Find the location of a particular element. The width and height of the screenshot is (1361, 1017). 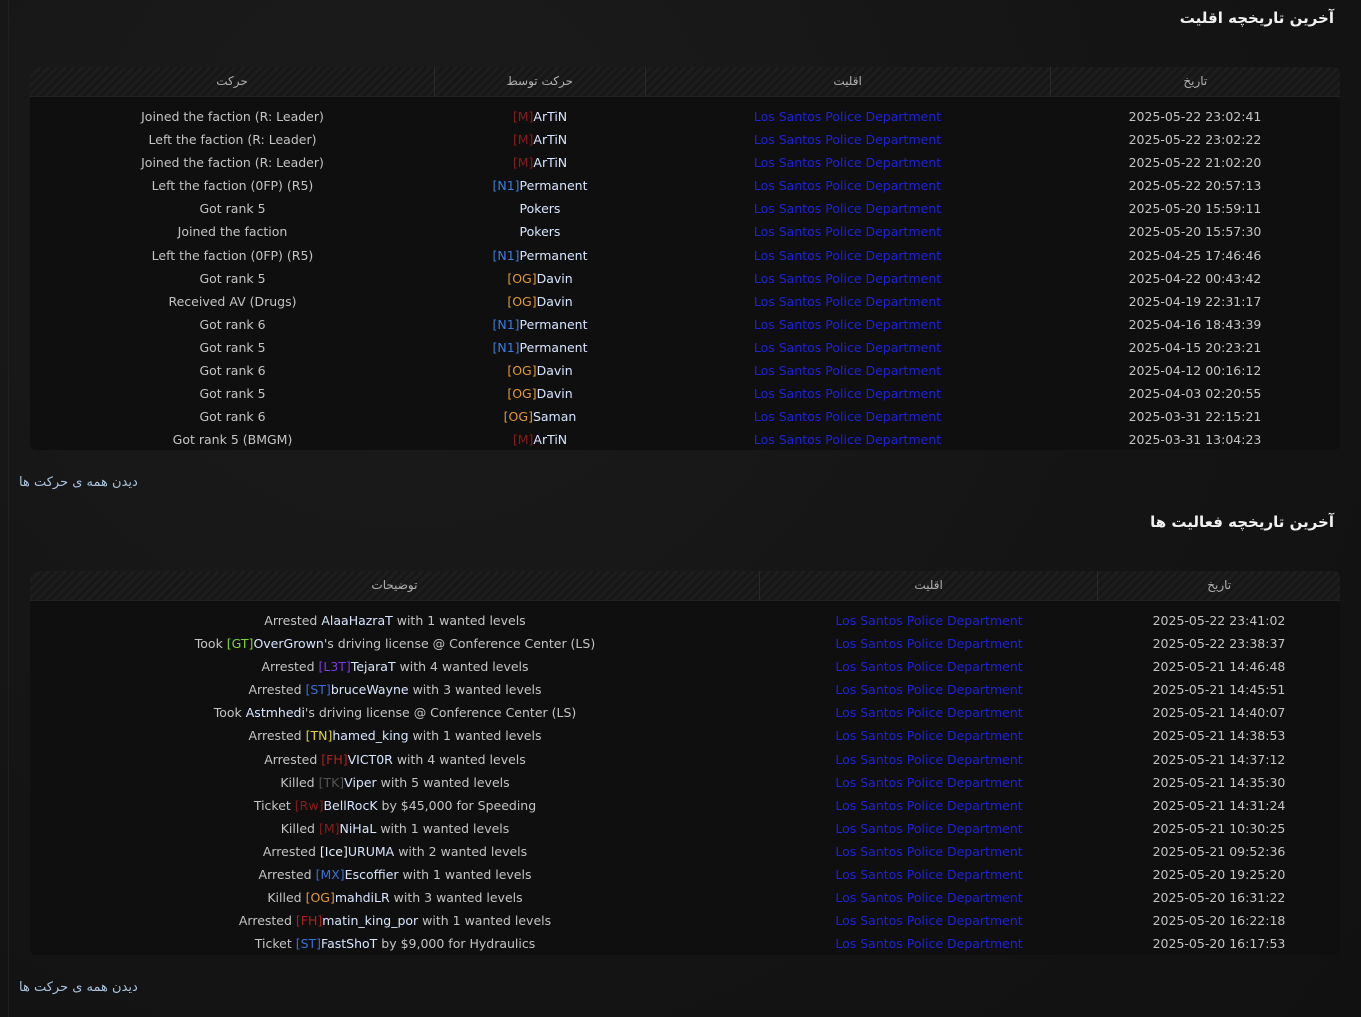

description-cell: Arrested AlaaHazraT with 1 wanted levels is located at coordinates (395, 620).